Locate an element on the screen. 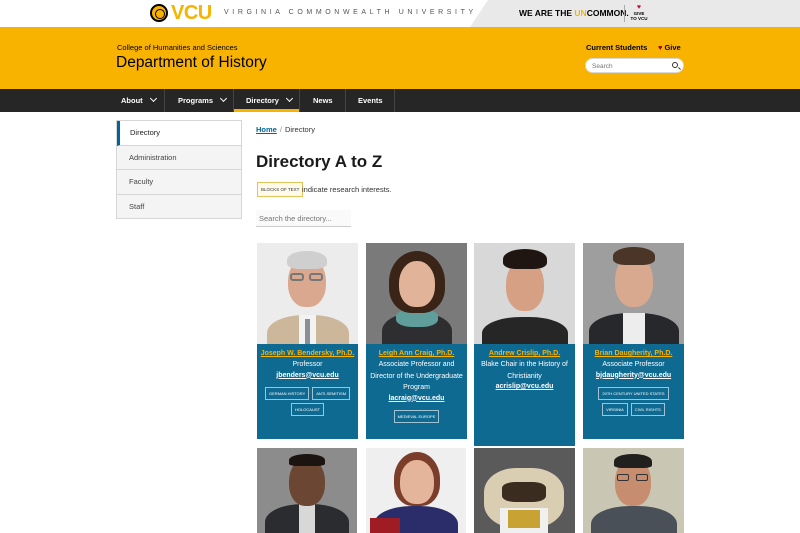 Image resolution: width=800 pixels, height=533 pixels. sidebar: Directory Administration Faculty Staff is located at coordinates (179, 169).